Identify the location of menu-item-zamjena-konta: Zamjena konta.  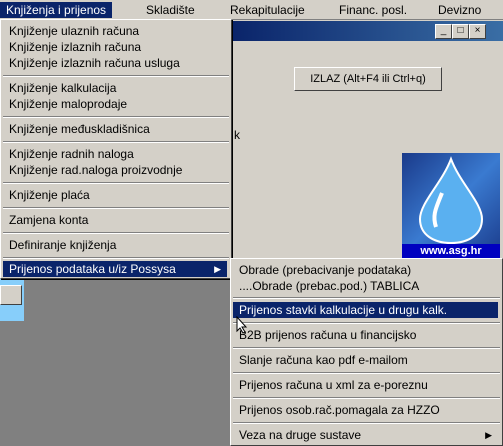
(114, 220).